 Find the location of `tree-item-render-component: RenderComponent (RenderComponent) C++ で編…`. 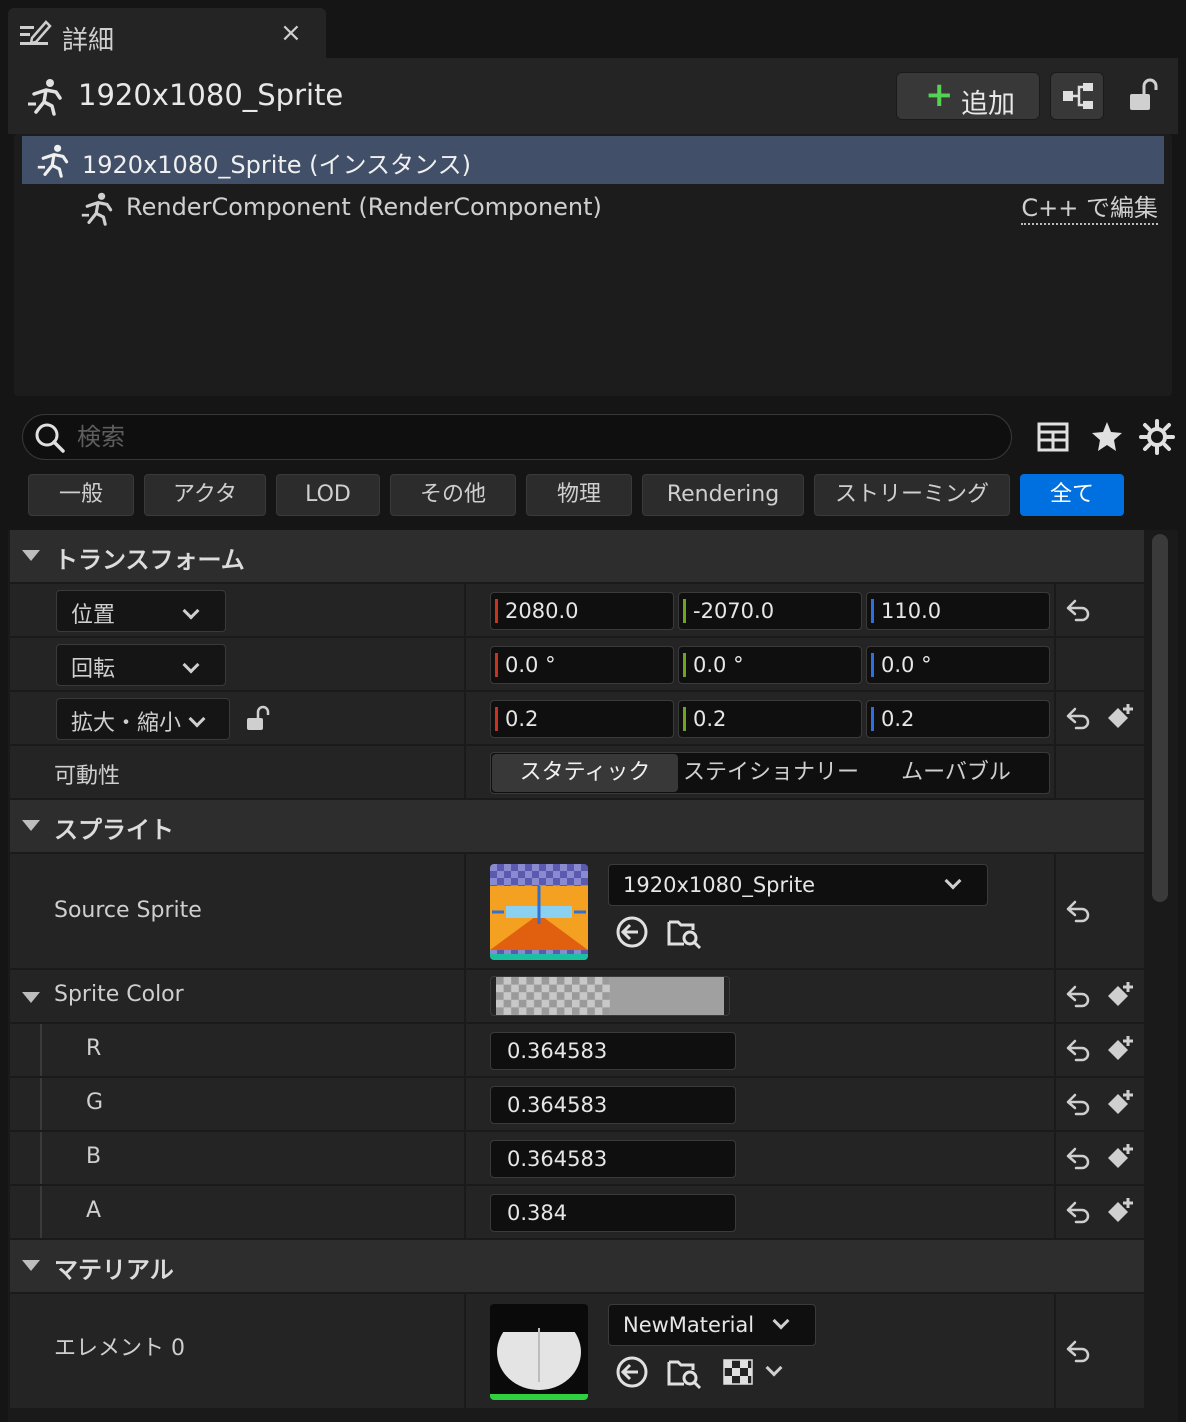

tree-item-render-component: RenderComponent (RenderComponent) C++ で編… is located at coordinates (593, 208).